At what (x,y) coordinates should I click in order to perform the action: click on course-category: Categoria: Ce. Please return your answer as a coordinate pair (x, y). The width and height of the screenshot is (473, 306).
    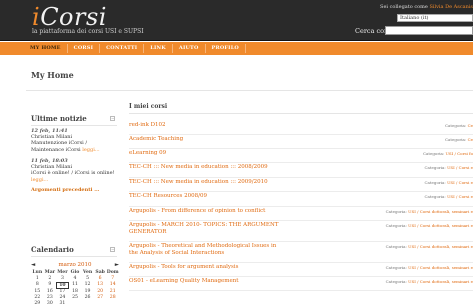
    Looking at the image, I should click on (459, 139).